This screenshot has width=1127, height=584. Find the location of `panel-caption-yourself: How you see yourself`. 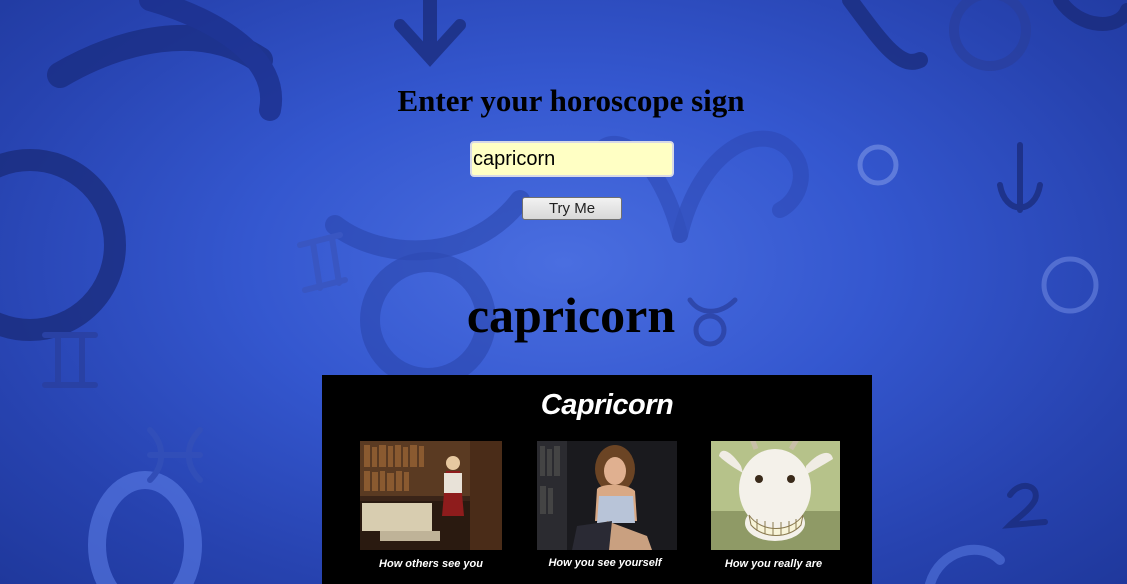

panel-caption-yourself: How you see yourself is located at coordinates (605, 563).